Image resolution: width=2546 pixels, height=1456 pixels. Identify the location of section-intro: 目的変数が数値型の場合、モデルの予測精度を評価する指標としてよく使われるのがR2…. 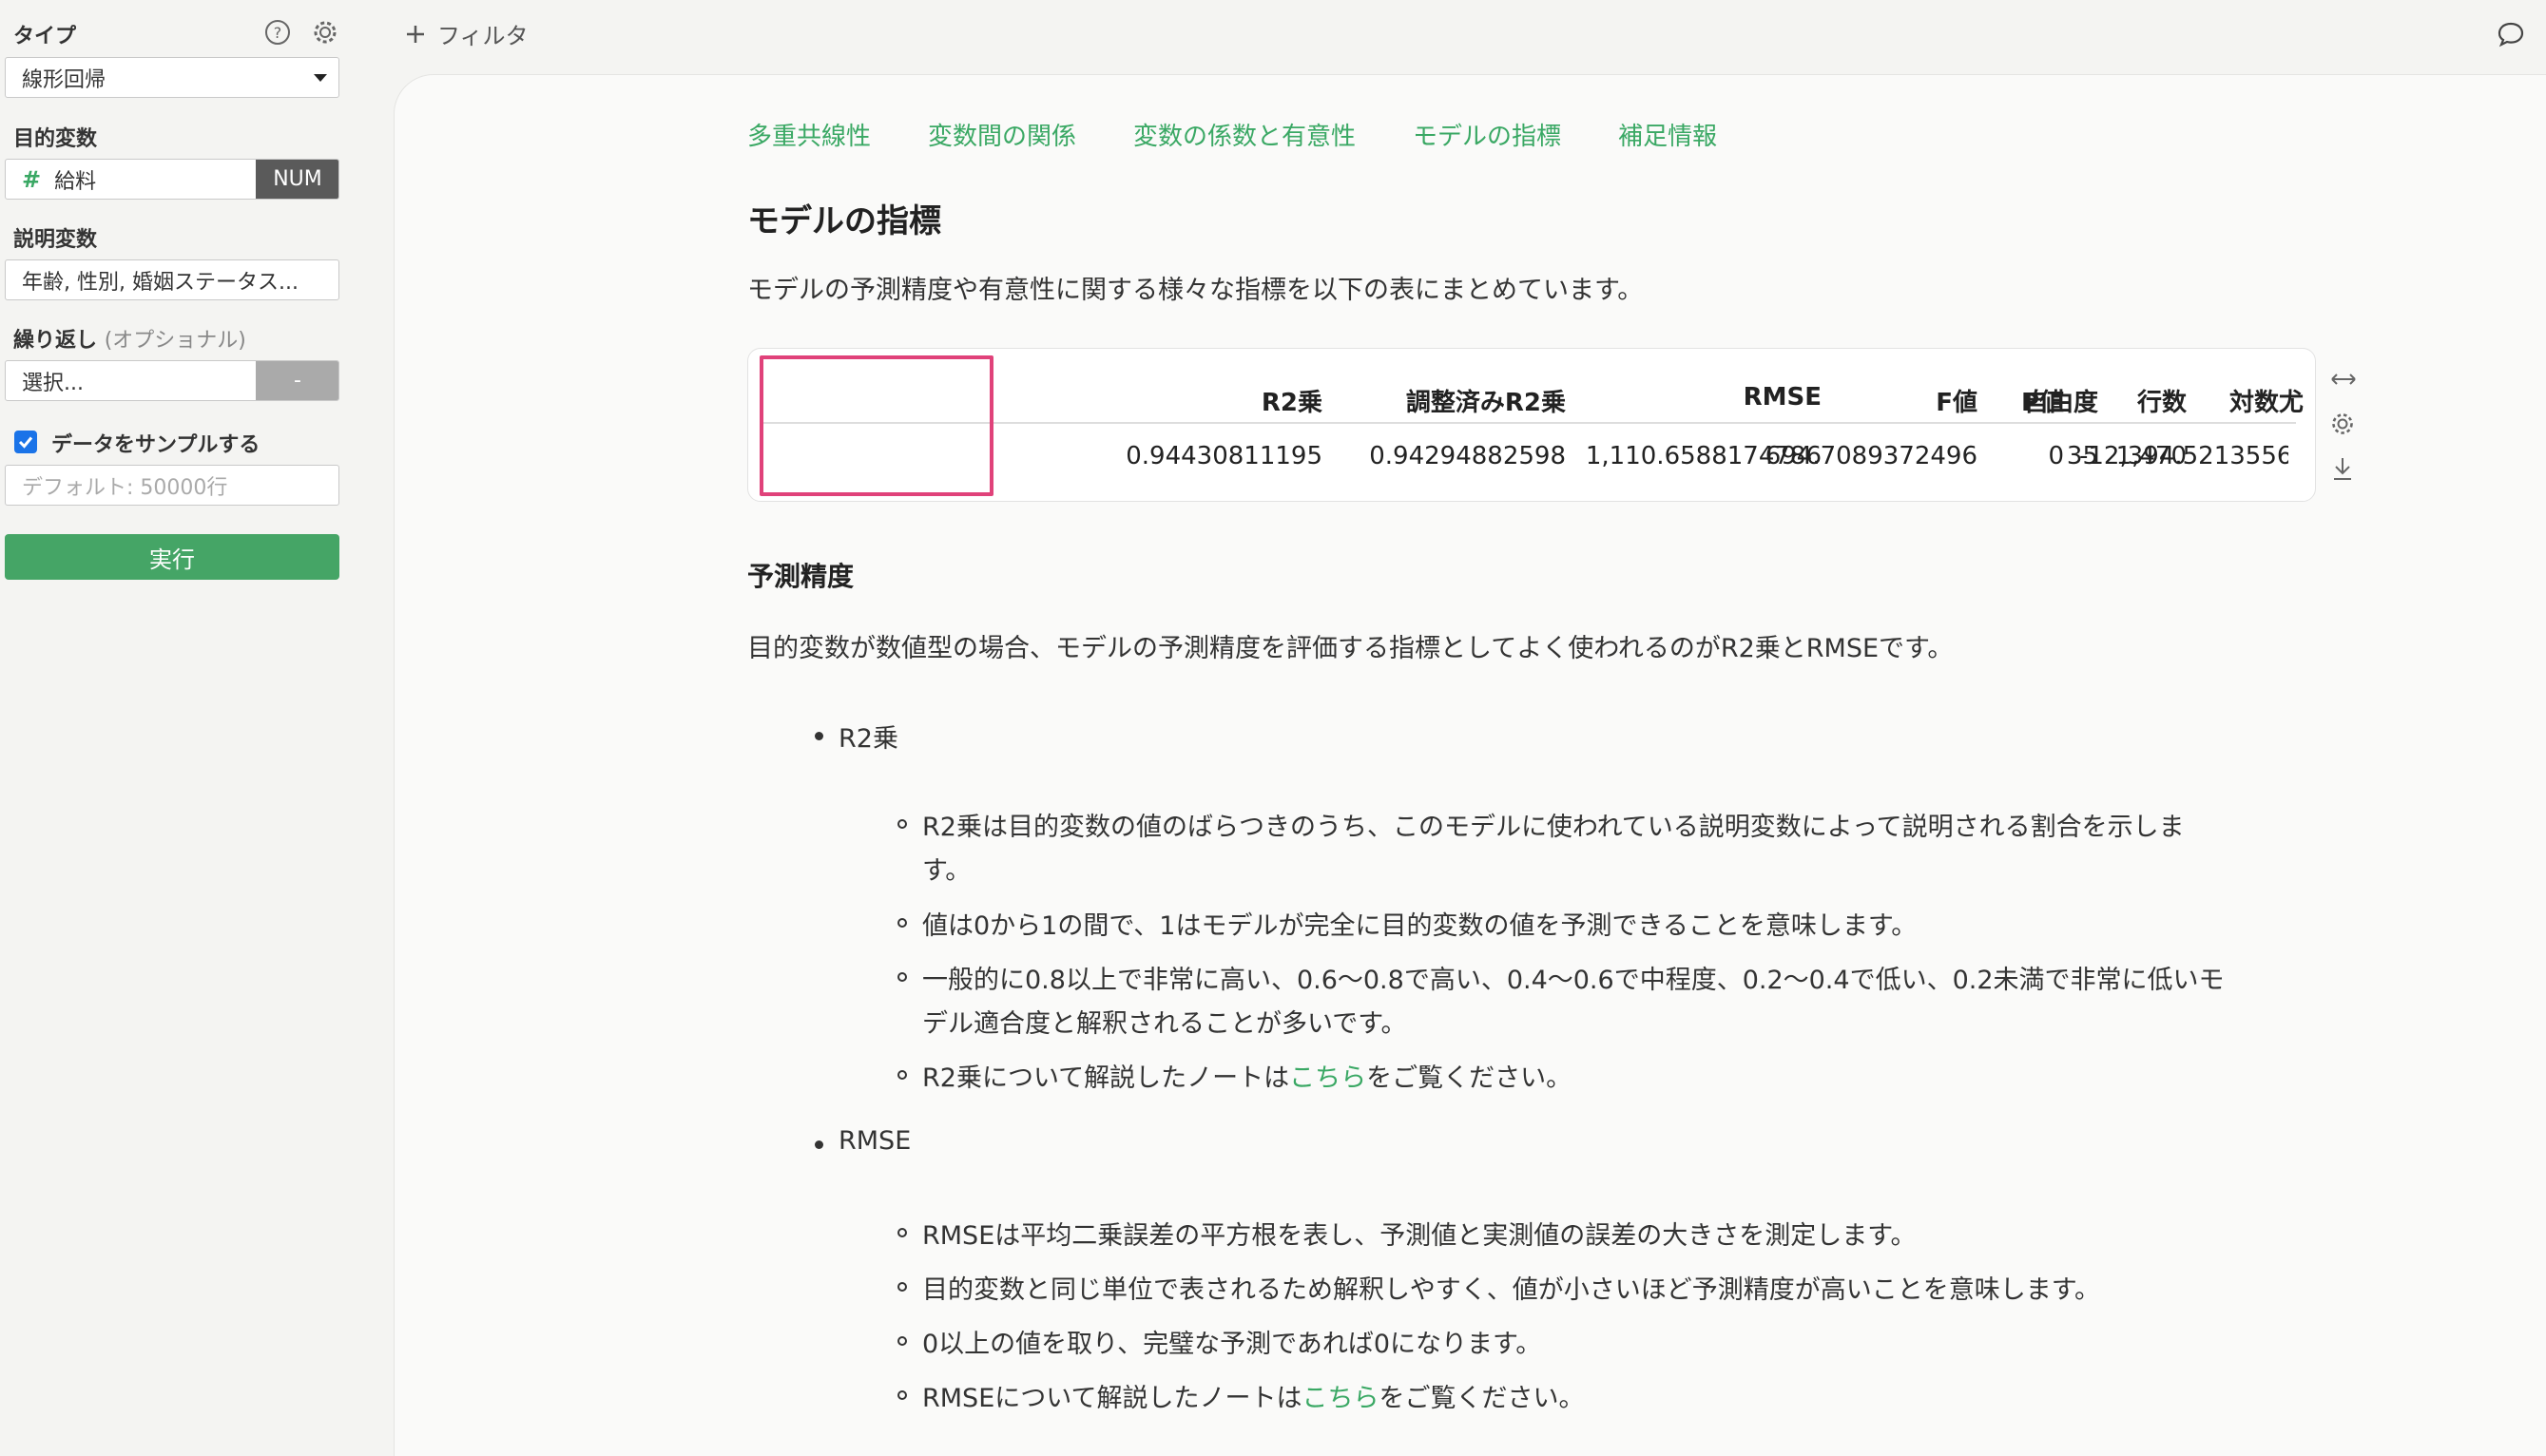
(1350, 648).